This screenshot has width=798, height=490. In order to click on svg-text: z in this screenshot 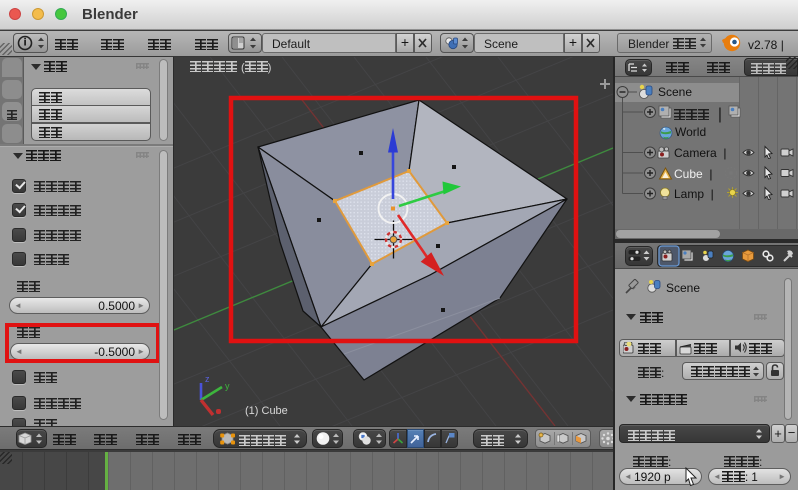, I will do `click(207, 379)`.